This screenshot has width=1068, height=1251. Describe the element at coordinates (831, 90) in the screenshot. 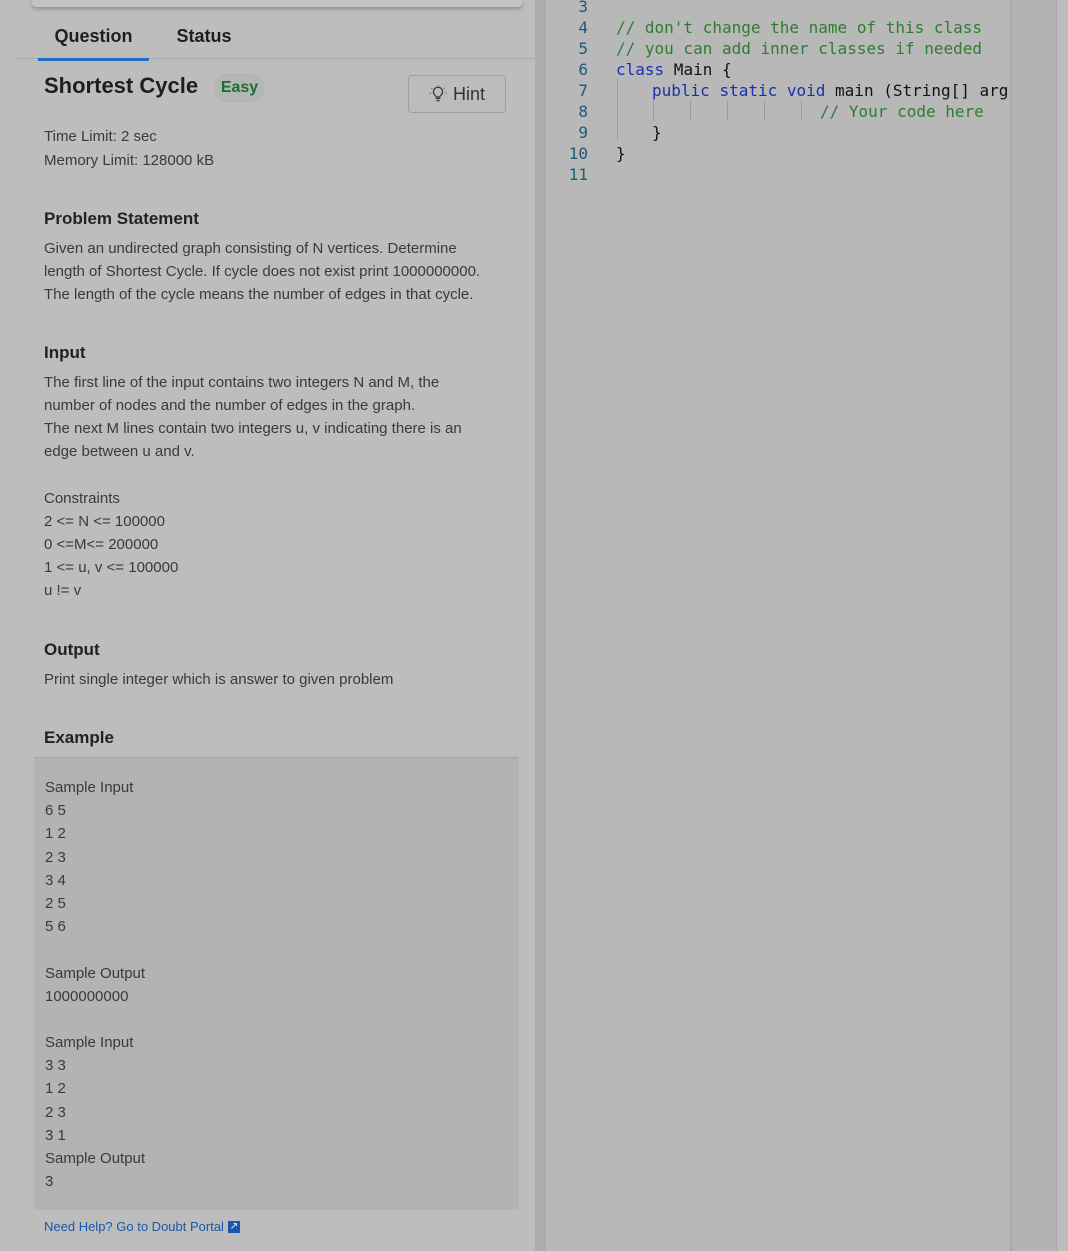

I see `code-line-7: public static void main (String[] args)` at that location.